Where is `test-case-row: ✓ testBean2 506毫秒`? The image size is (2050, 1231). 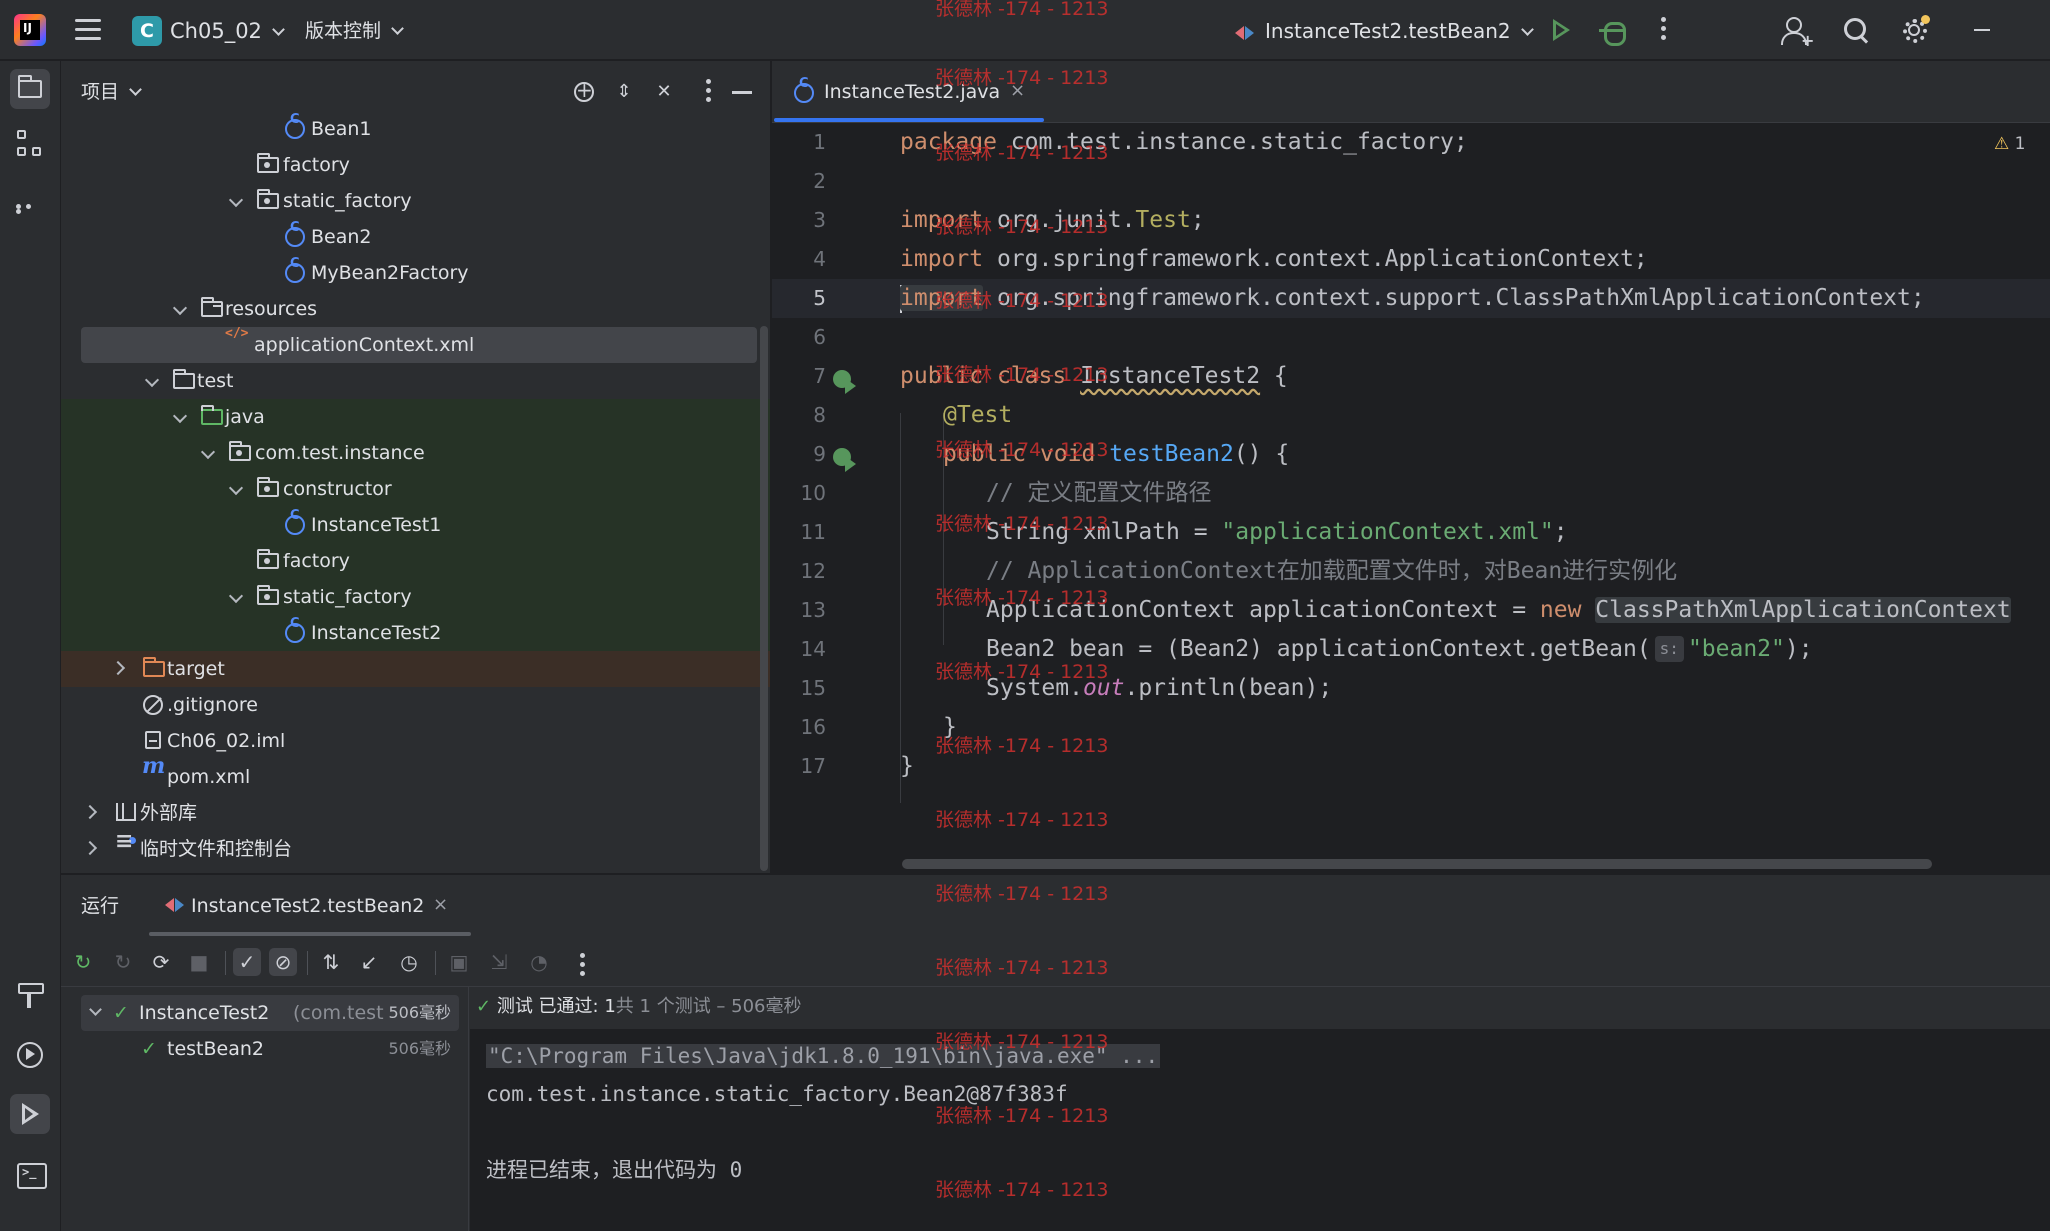
test-case-row: ✓ testBean2 506毫秒 is located at coordinates (265, 1049).